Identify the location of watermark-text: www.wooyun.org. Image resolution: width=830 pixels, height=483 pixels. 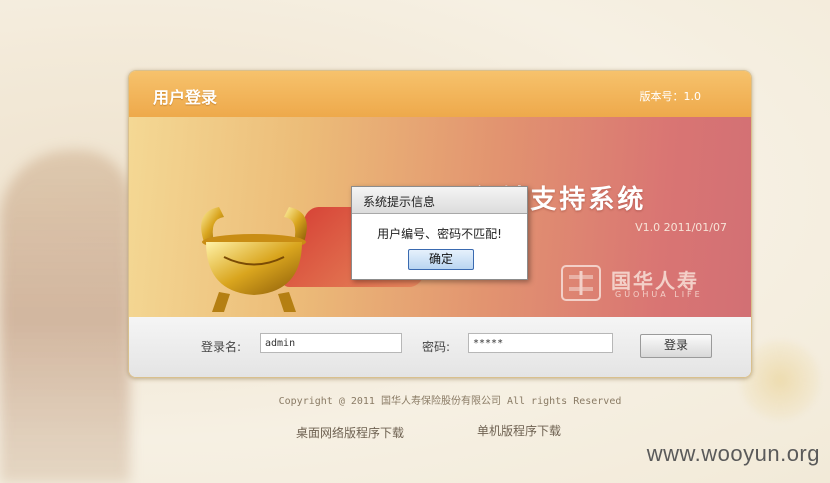
(733, 453).